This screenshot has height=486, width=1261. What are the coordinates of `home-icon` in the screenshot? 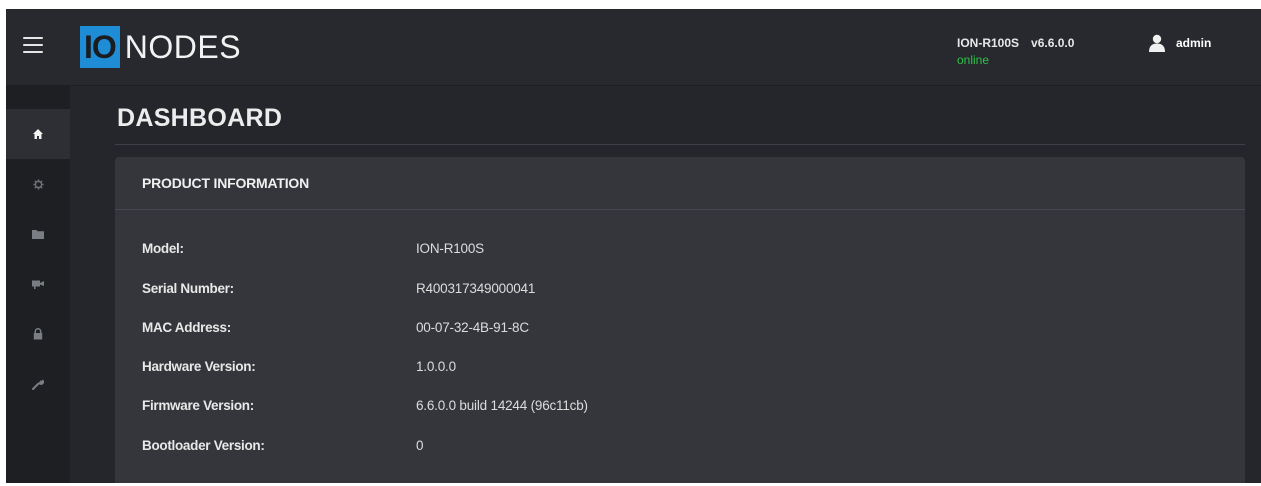 It's located at (38, 134).